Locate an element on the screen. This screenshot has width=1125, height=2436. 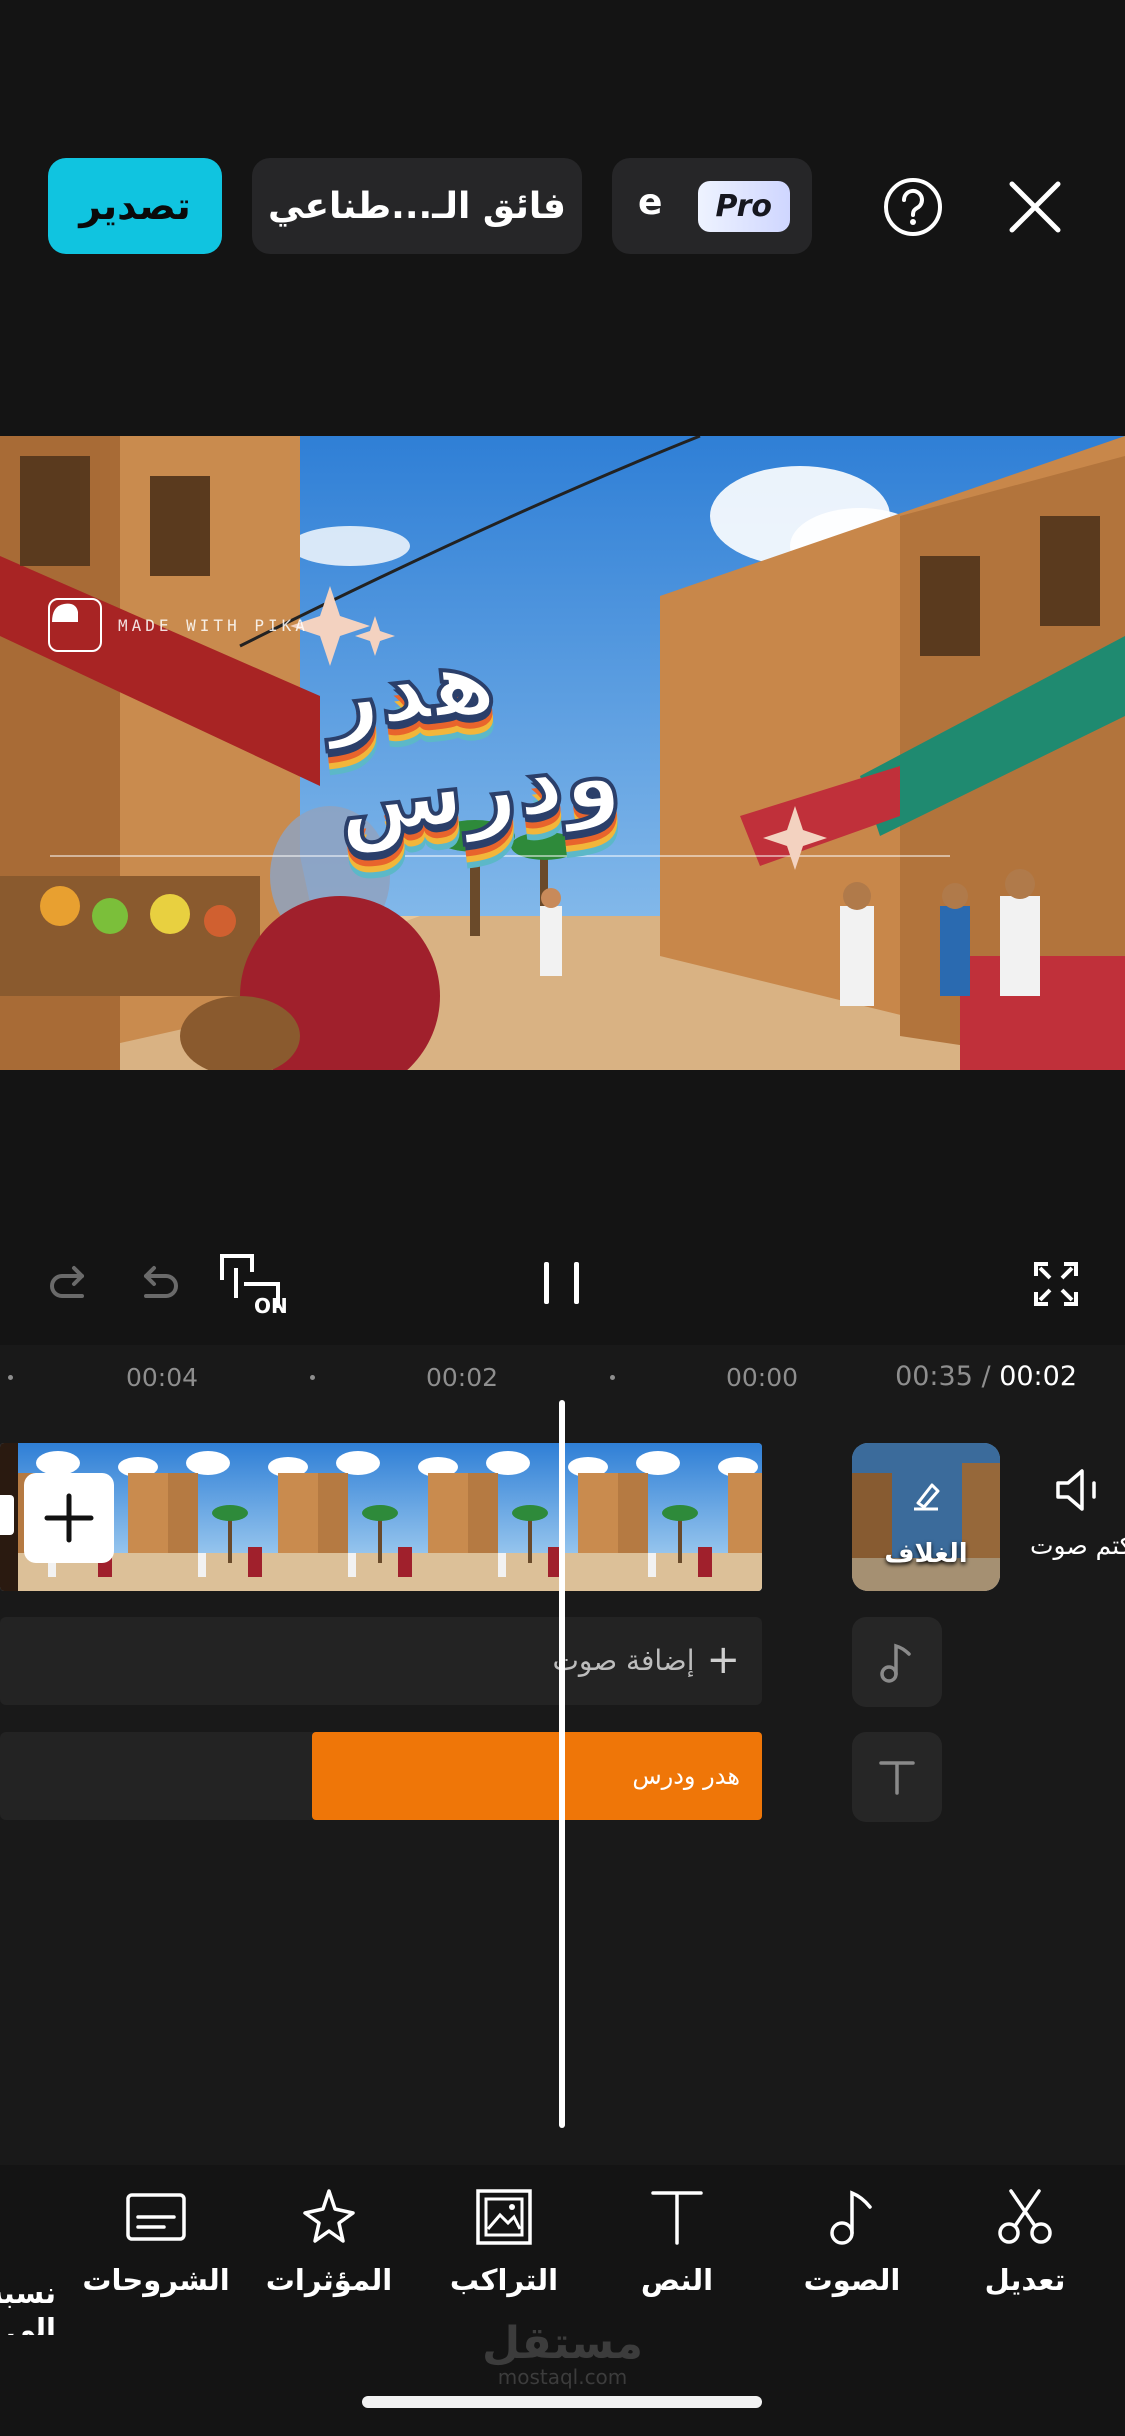
tool-captions-label: الشروحات is located at coordinates (156, 2280).